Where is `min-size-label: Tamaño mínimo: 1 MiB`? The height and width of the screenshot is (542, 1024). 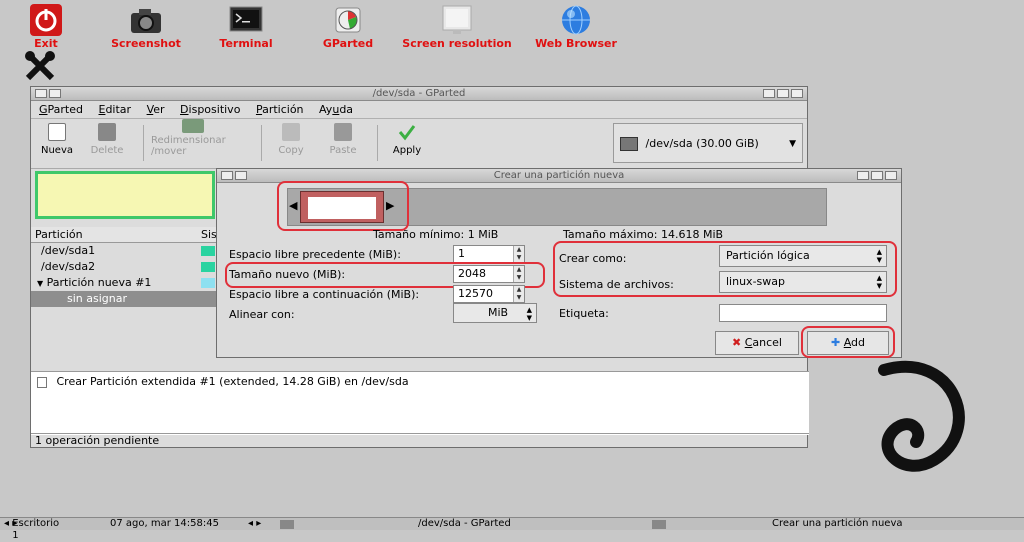 min-size-label: Tamaño mínimo: 1 MiB is located at coordinates (436, 234).